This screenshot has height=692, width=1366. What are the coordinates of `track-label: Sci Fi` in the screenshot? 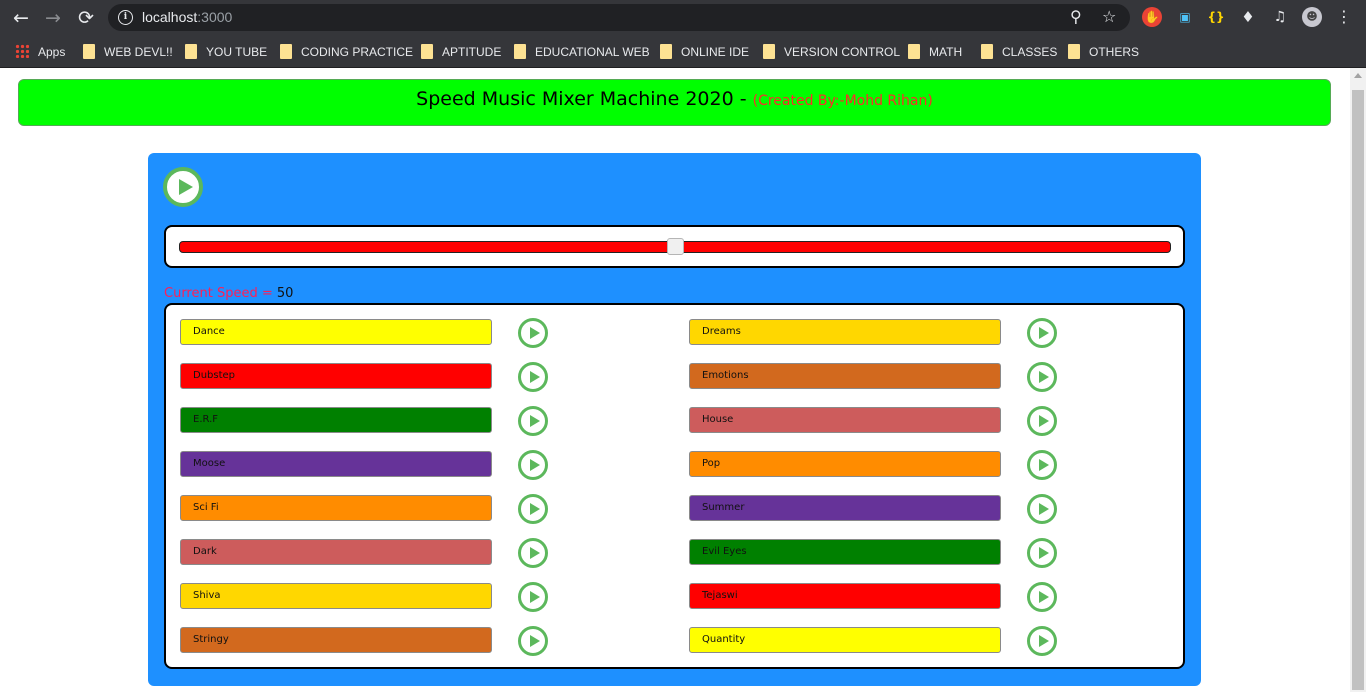 It's located at (336, 508).